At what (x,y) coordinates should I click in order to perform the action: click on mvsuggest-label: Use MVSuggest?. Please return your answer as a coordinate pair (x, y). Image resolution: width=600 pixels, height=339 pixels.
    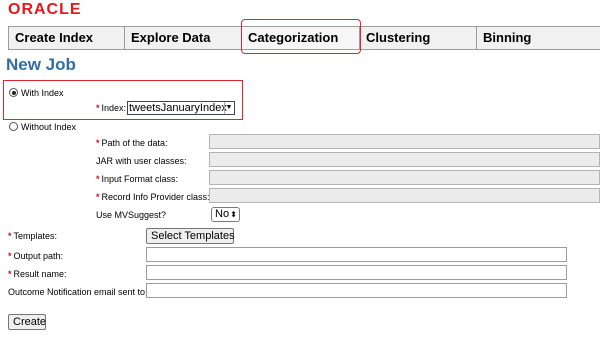
    Looking at the image, I should click on (131, 215).